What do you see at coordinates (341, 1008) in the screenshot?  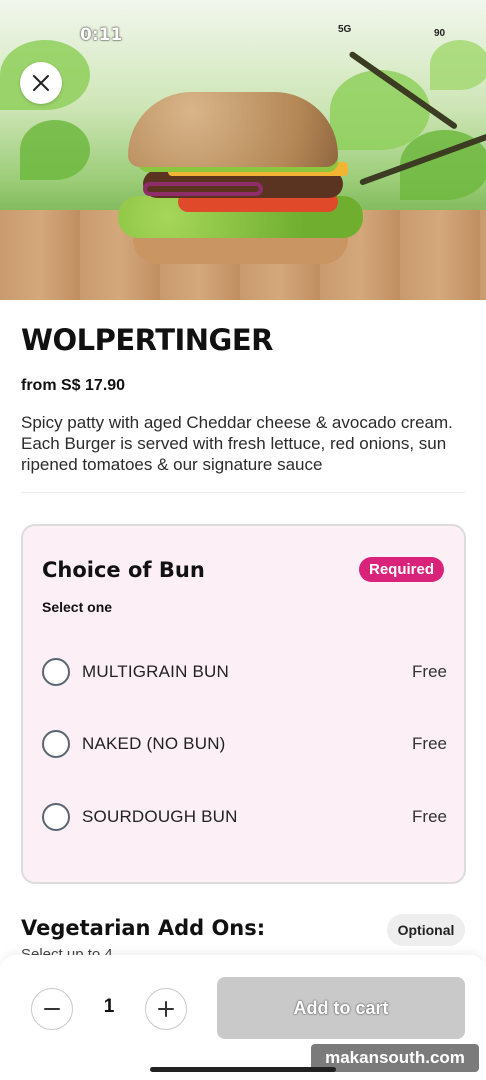 I see `add-to-cart-button: Add to cart` at bounding box center [341, 1008].